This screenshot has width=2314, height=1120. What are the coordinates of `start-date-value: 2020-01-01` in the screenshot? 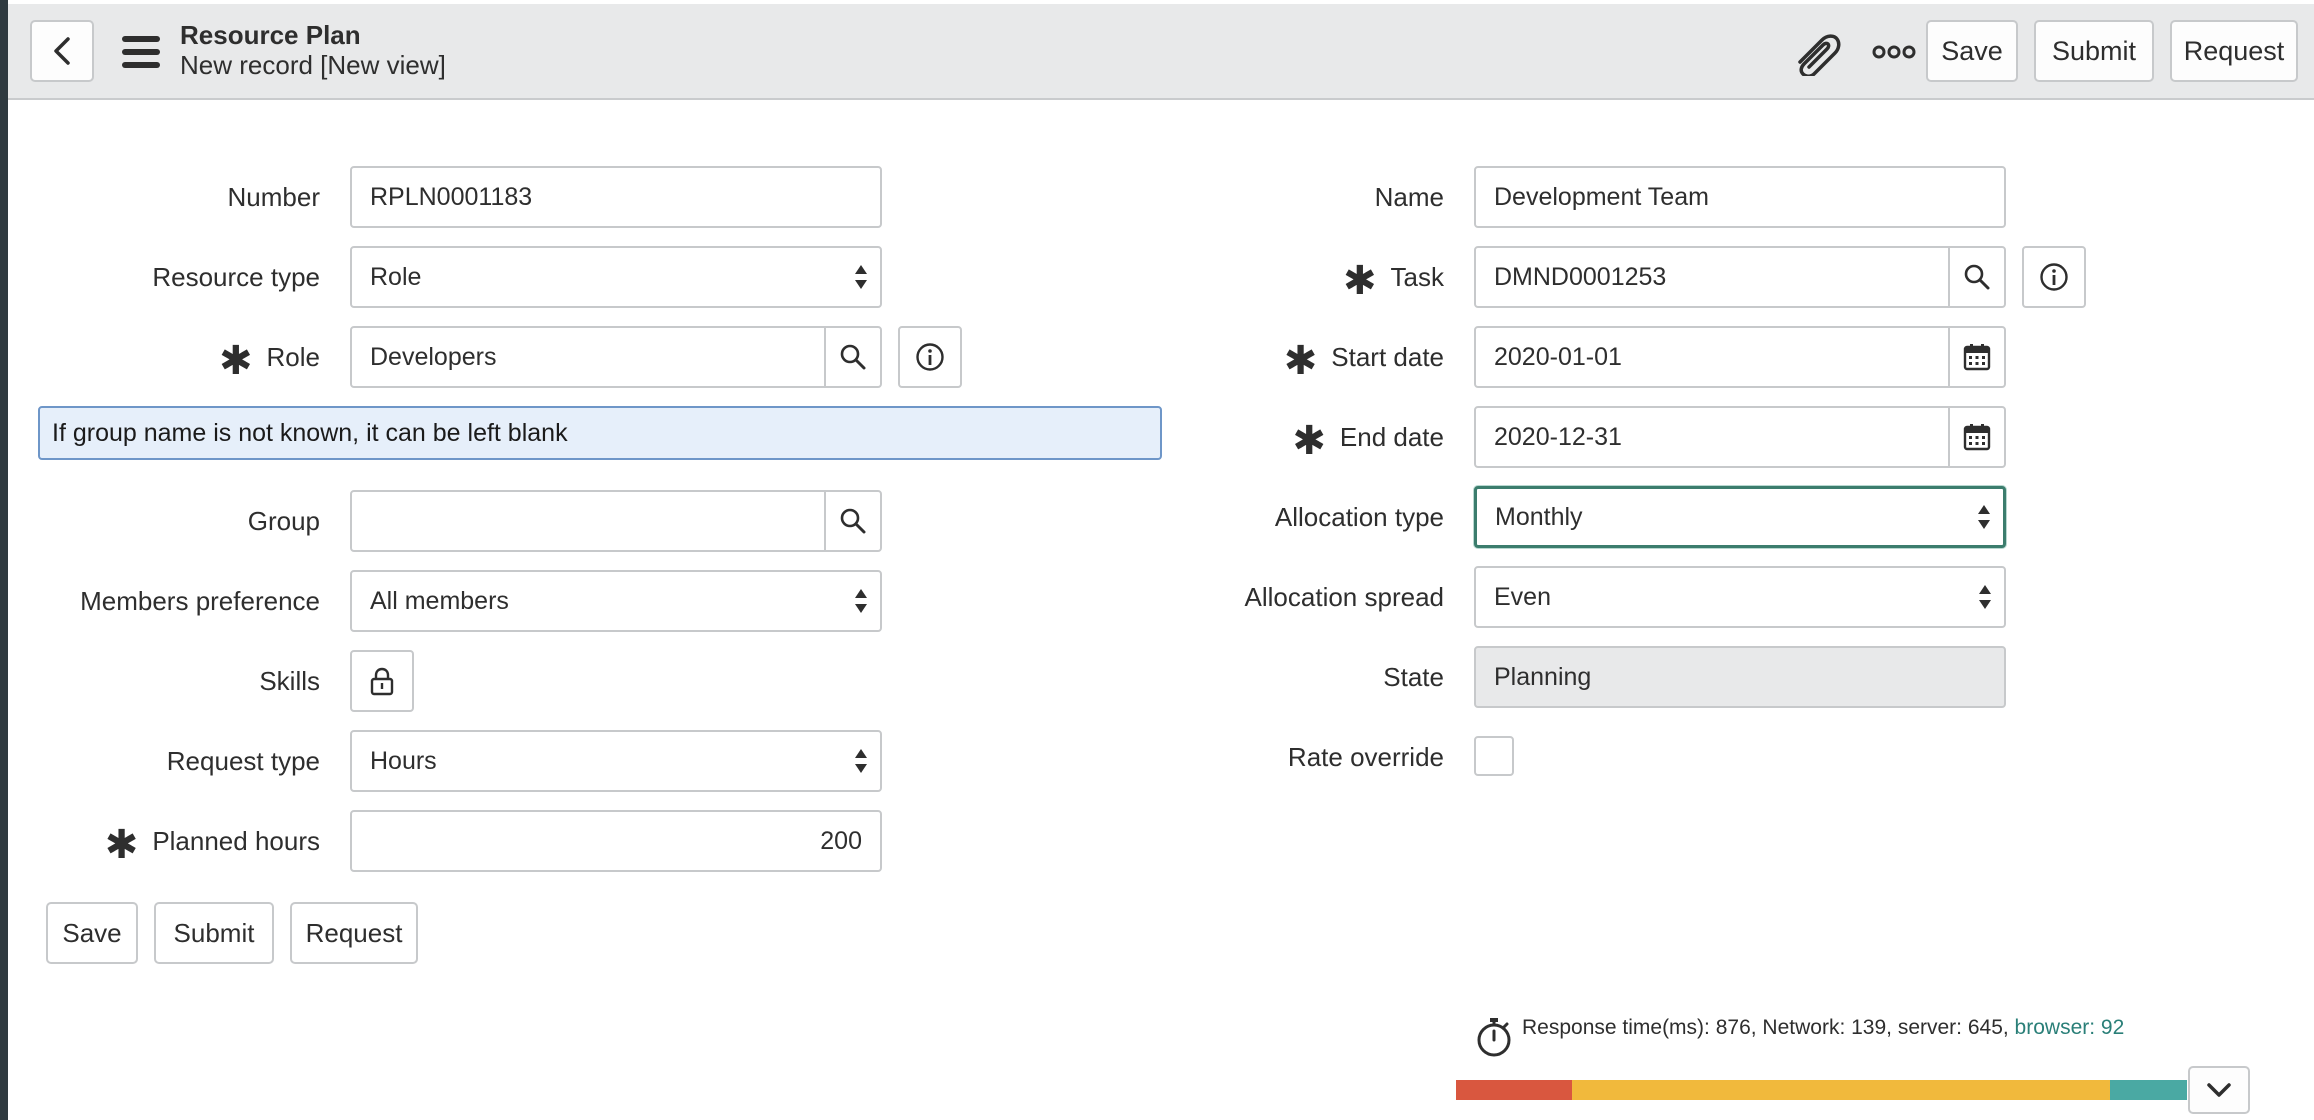 It's located at (1558, 356).